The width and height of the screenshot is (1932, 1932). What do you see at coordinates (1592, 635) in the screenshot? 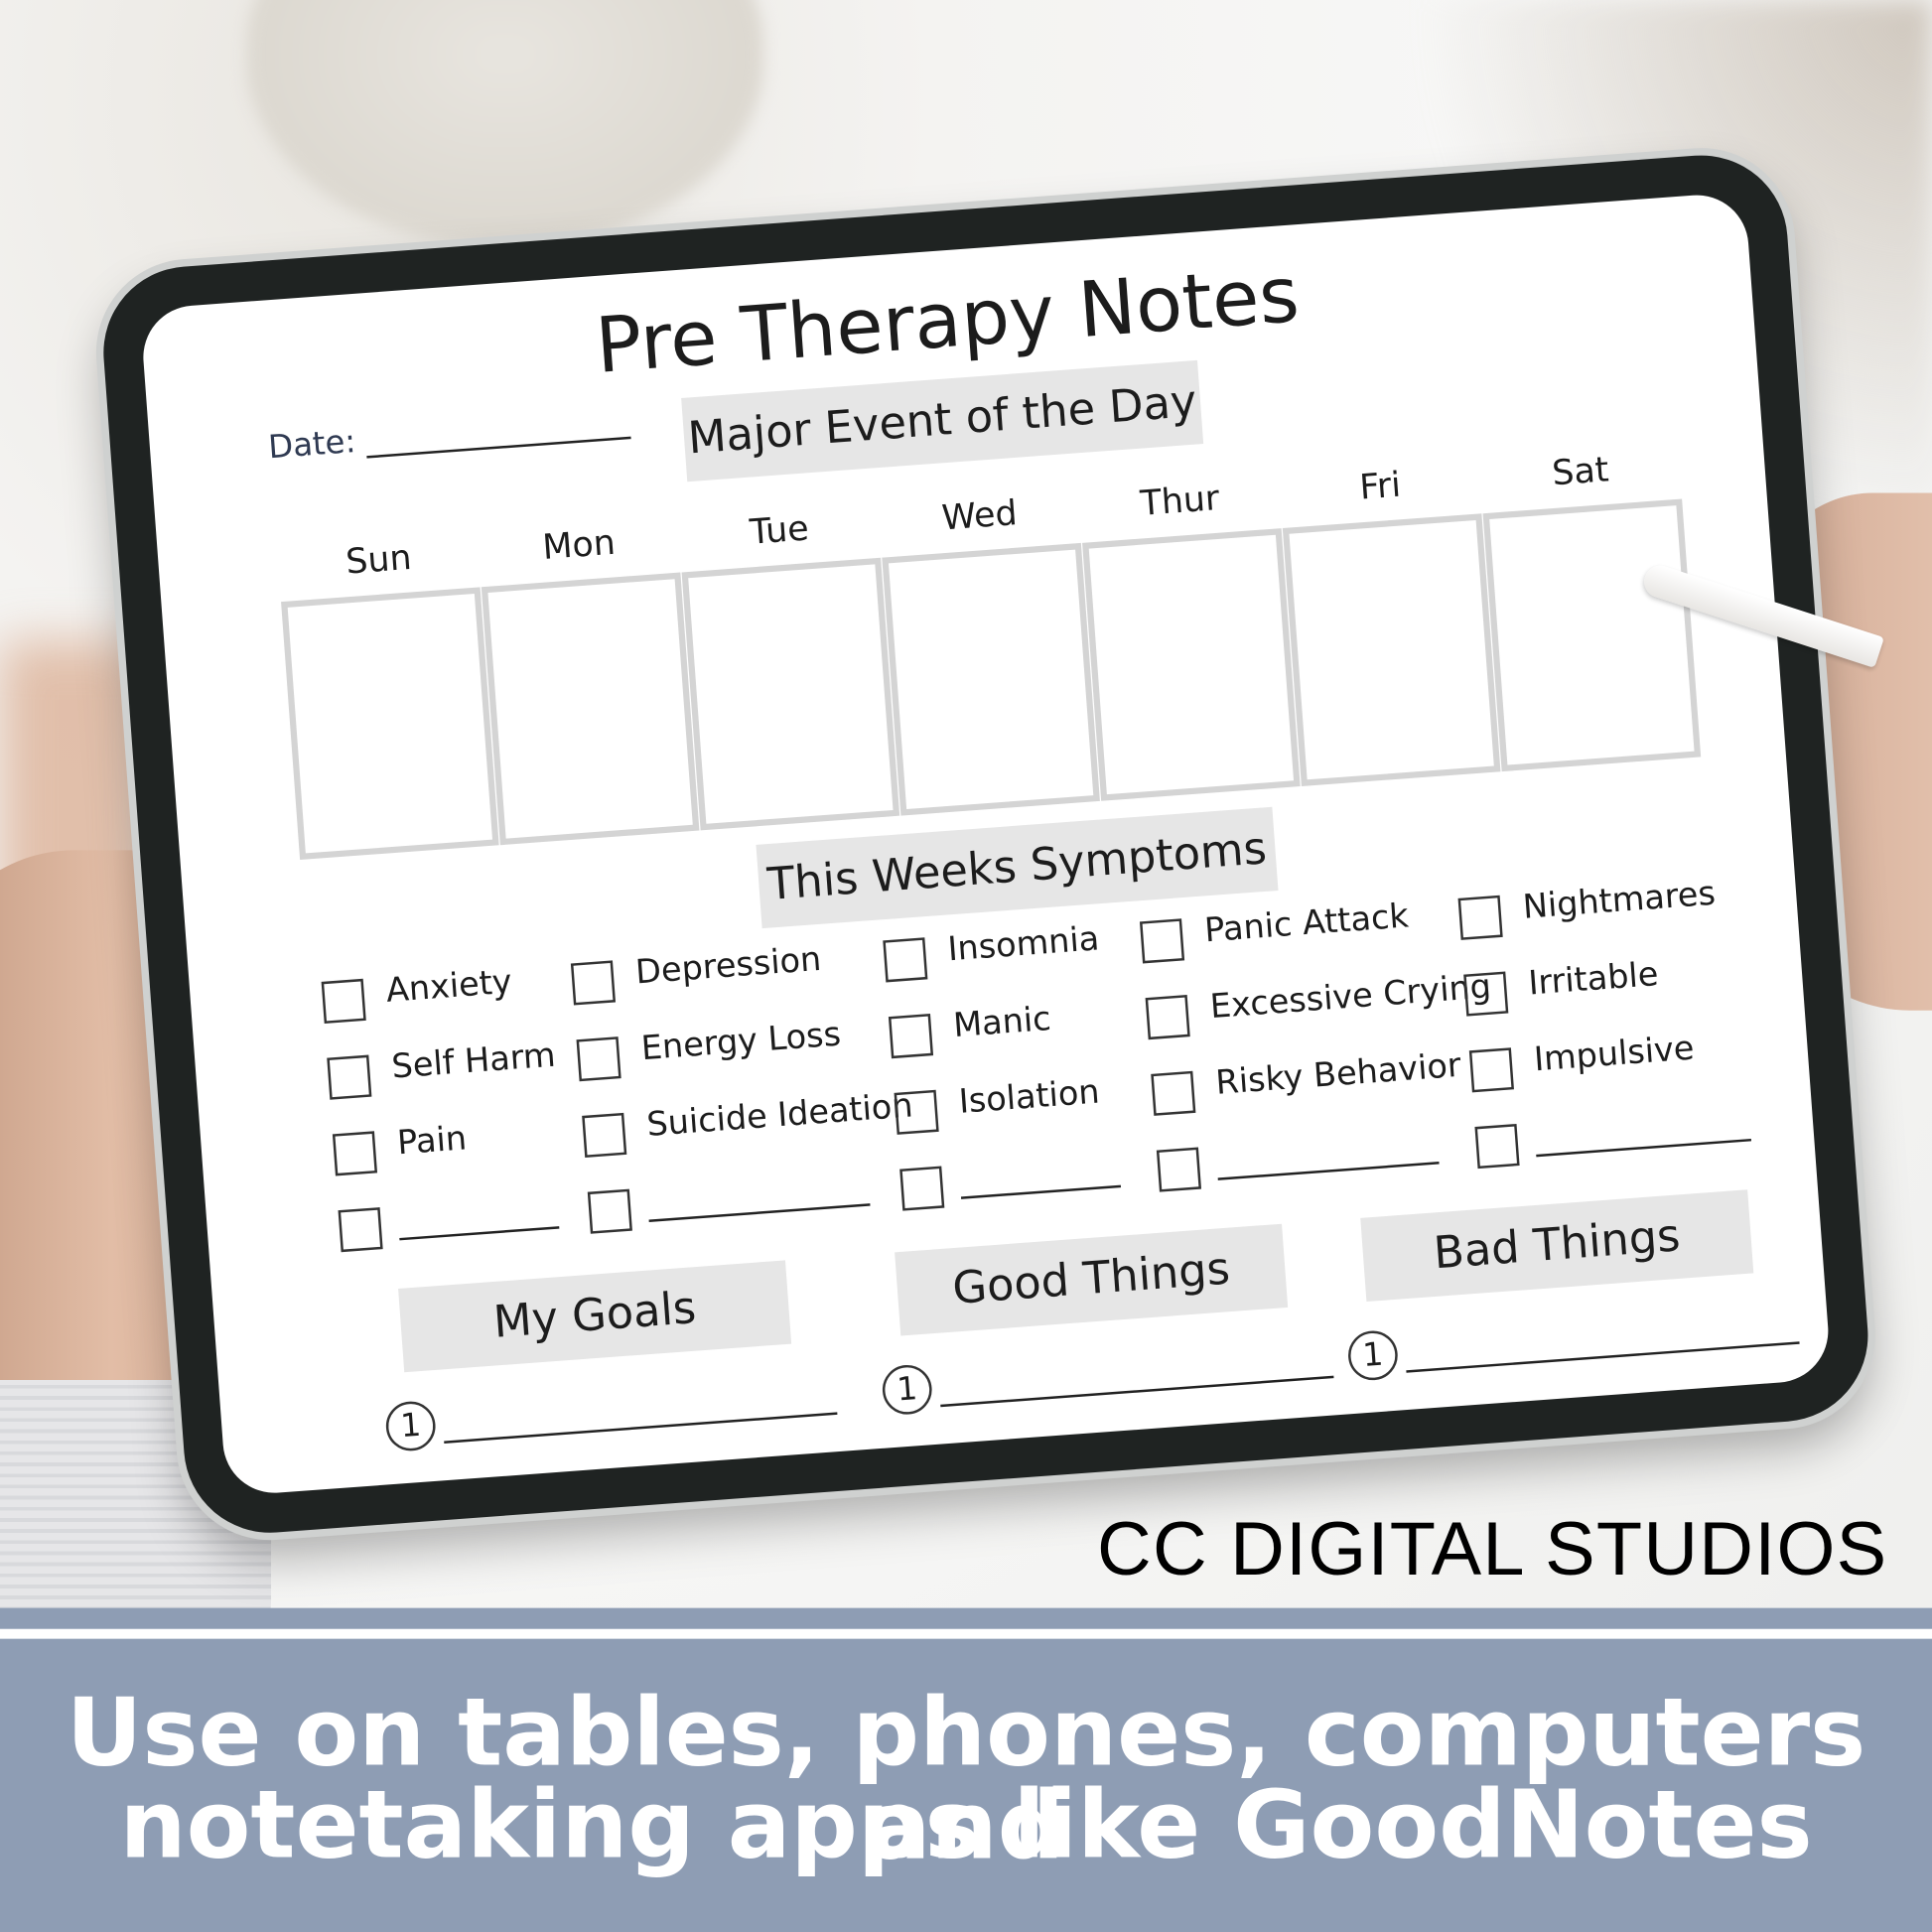
I see `day-box-sat` at bounding box center [1592, 635].